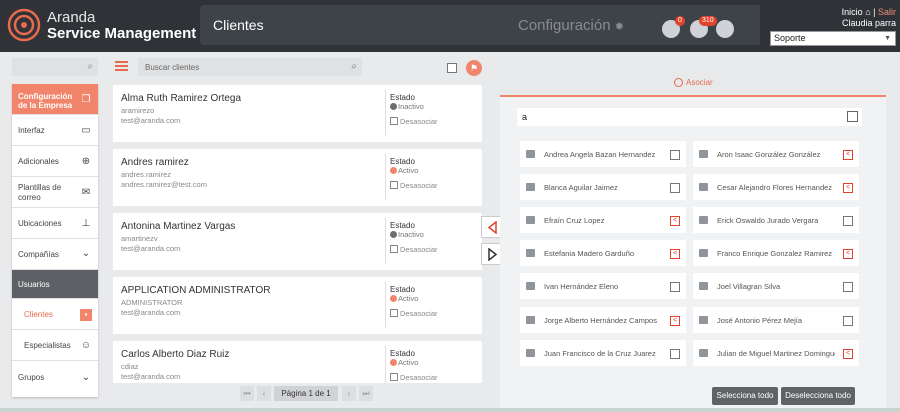  What do you see at coordinates (600, 320) in the screenshot?
I see `person-name: Jorge Alberto Hernández Campos` at bounding box center [600, 320].